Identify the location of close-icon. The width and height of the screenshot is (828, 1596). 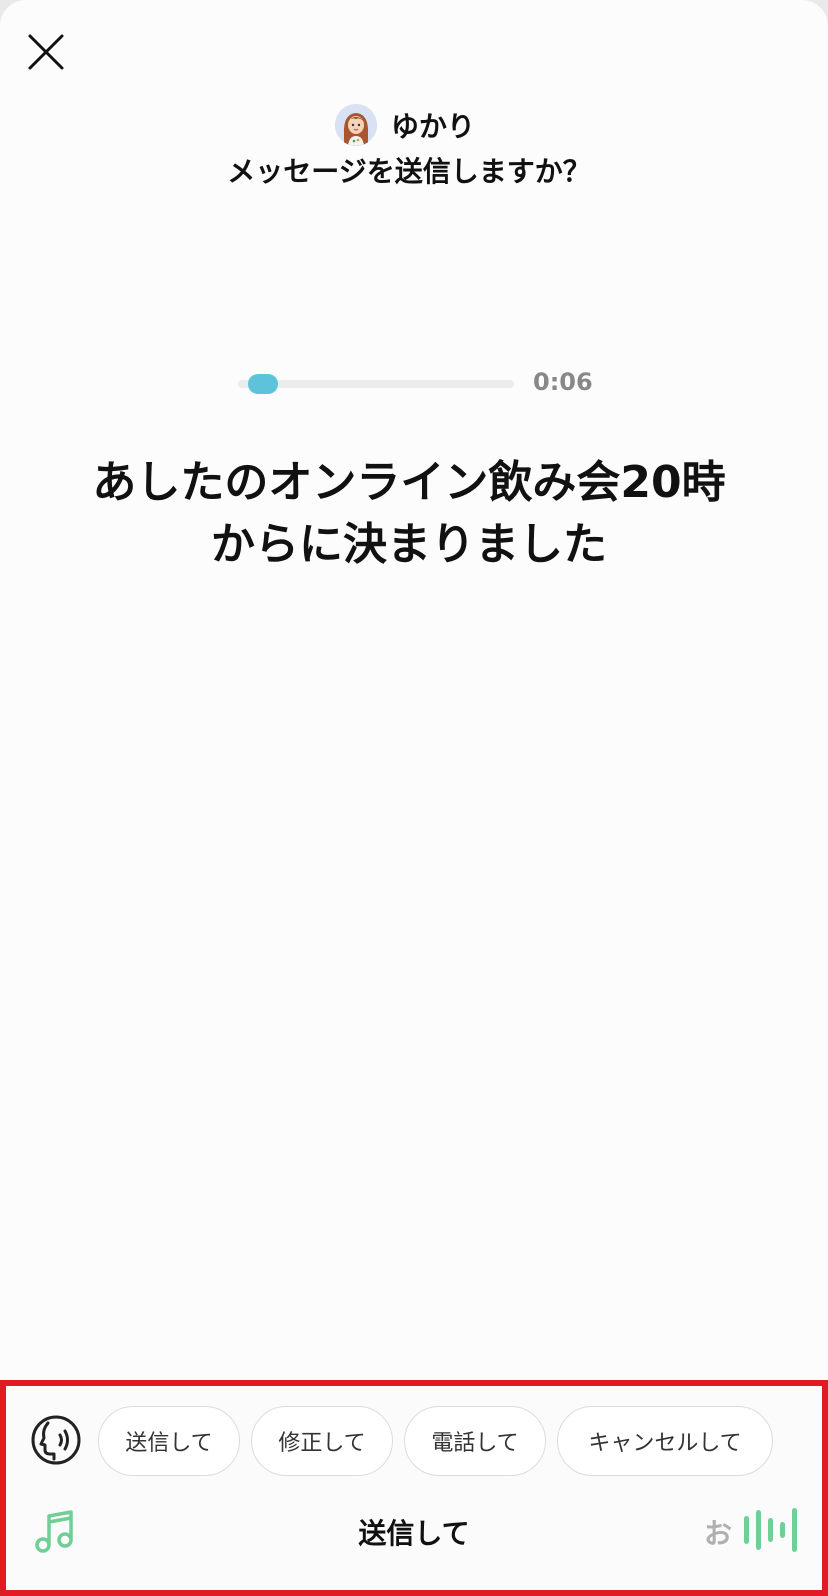
(46, 52).